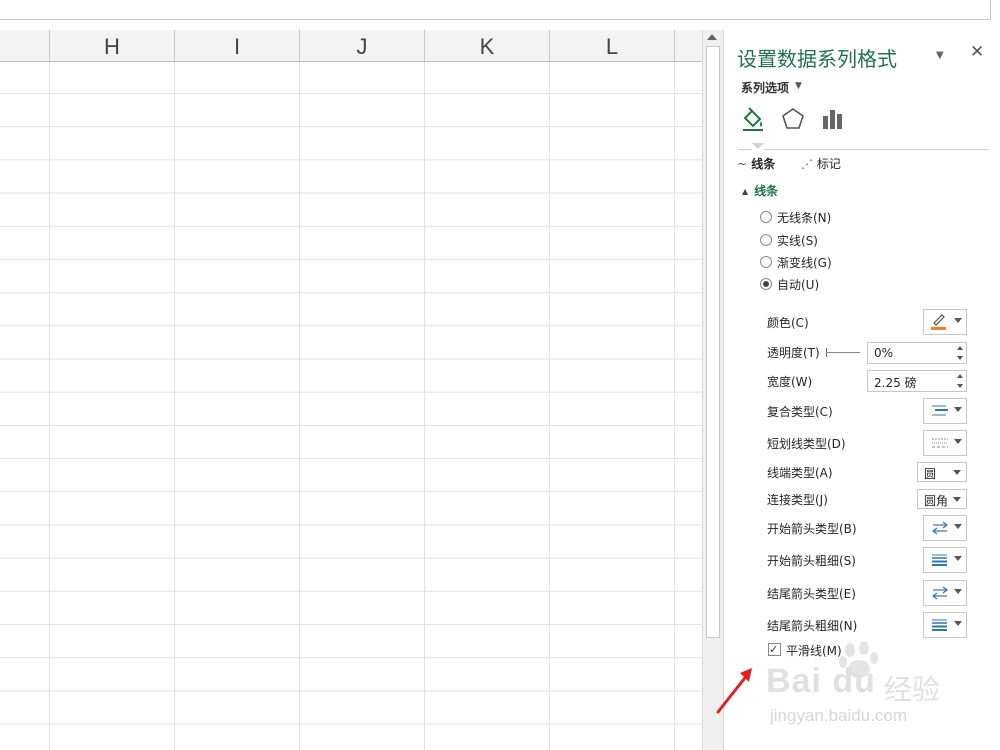 Image resolution: width=1000 pixels, height=750 pixels. I want to click on join-type-label: 连接类型(J), so click(797, 500).